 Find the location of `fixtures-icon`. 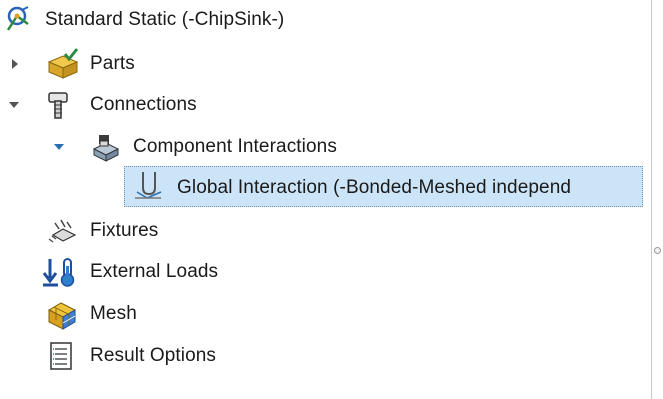

fixtures-icon is located at coordinates (62, 231).